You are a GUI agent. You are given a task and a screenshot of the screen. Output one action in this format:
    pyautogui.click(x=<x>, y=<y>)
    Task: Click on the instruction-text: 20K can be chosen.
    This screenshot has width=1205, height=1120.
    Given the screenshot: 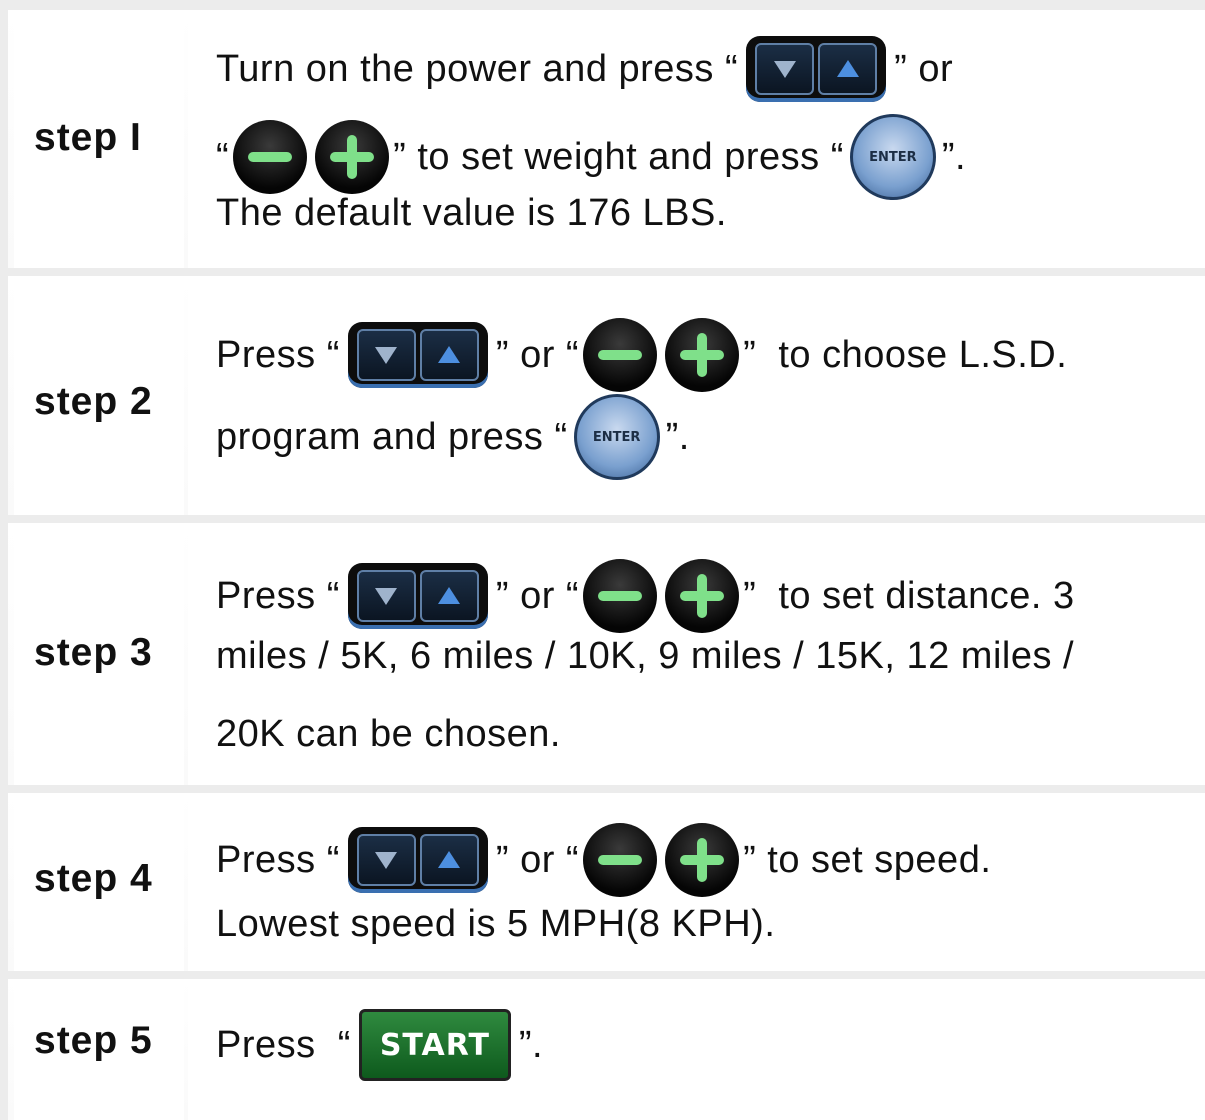 What is the action you would take?
    pyautogui.click(x=388, y=734)
    